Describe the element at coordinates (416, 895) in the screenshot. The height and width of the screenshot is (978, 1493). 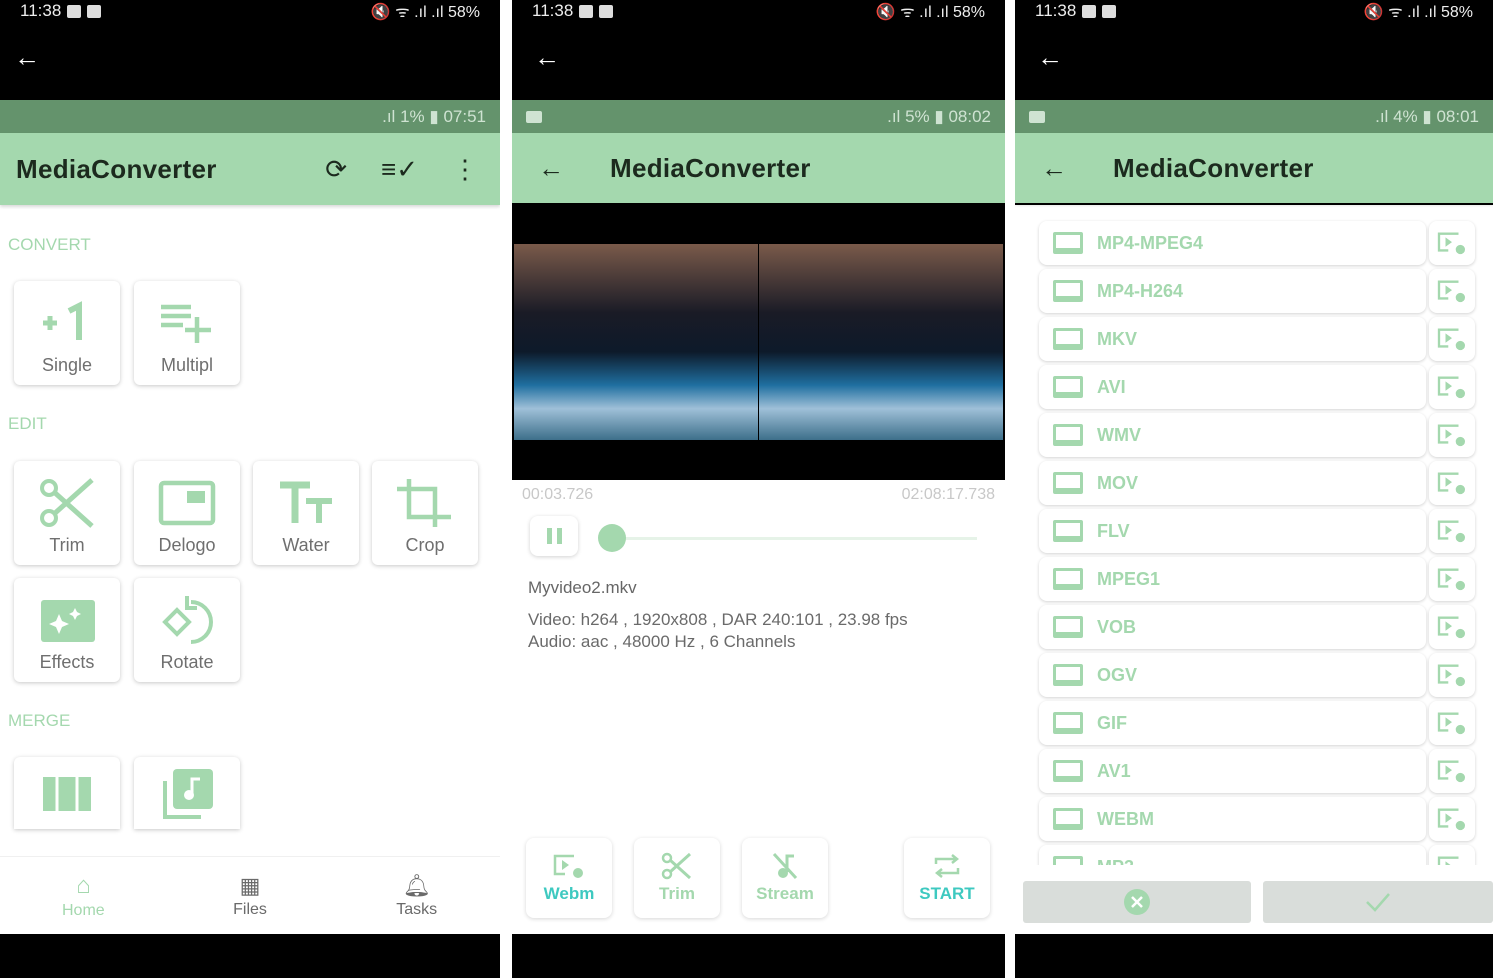
I see `nav-tasks: 🔔︎ Tasks` at that location.